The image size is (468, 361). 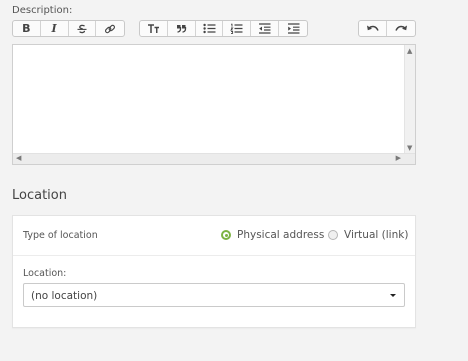 I want to click on numbered-list-button, so click(x=237, y=28).